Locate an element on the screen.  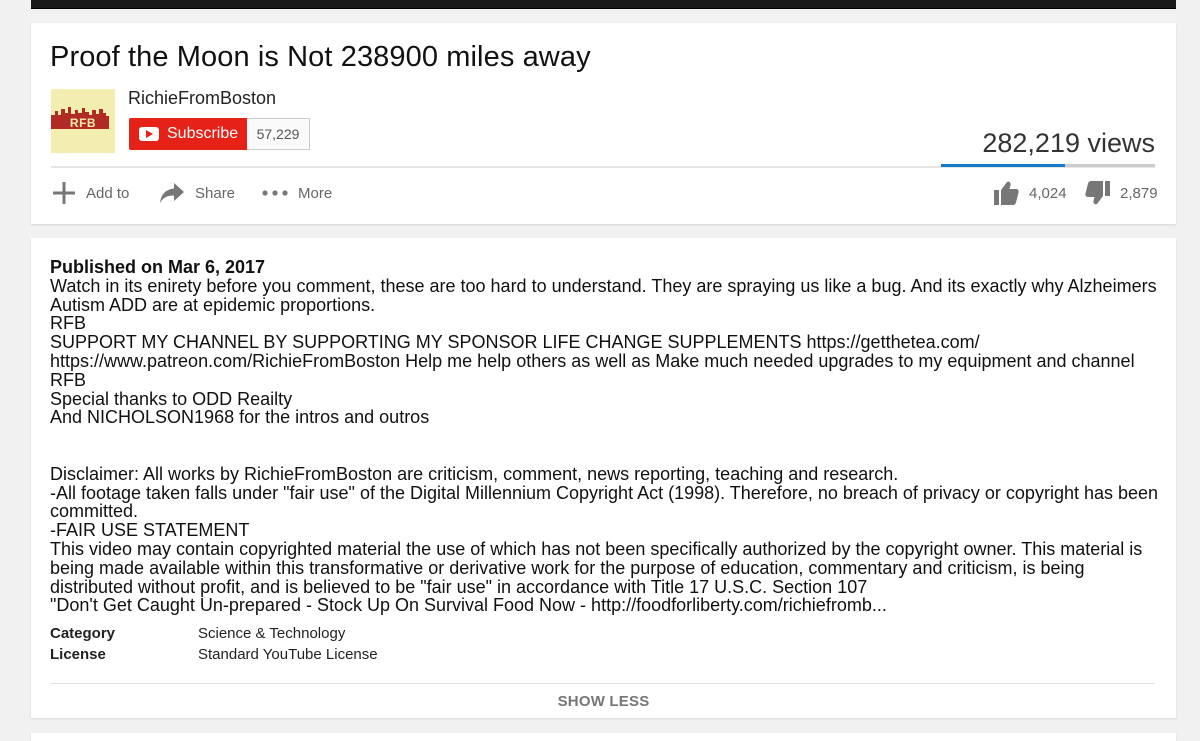
category-row: Category Science & Technology is located at coordinates (197, 633).